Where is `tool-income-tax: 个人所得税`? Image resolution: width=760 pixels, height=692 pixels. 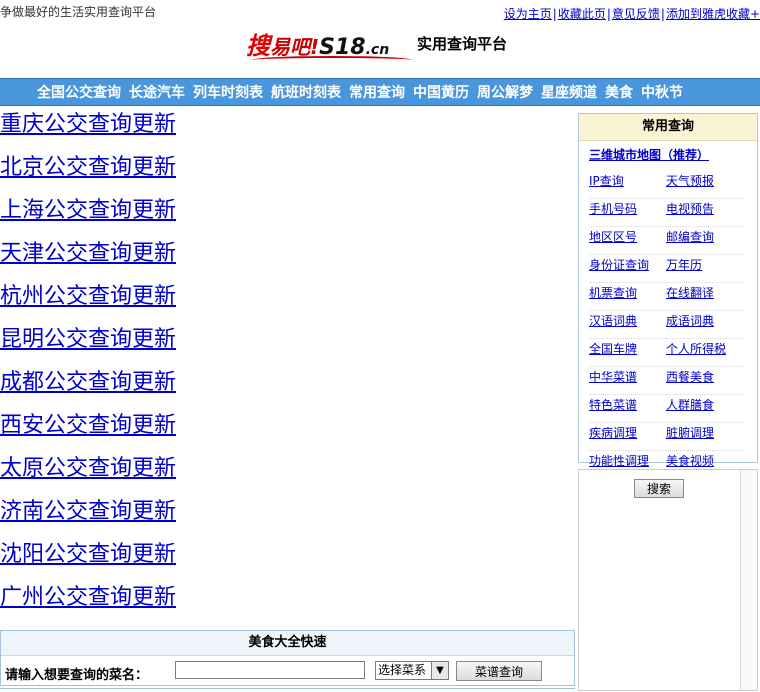 tool-income-tax: 个人所得税 is located at coordinates (704, 353).